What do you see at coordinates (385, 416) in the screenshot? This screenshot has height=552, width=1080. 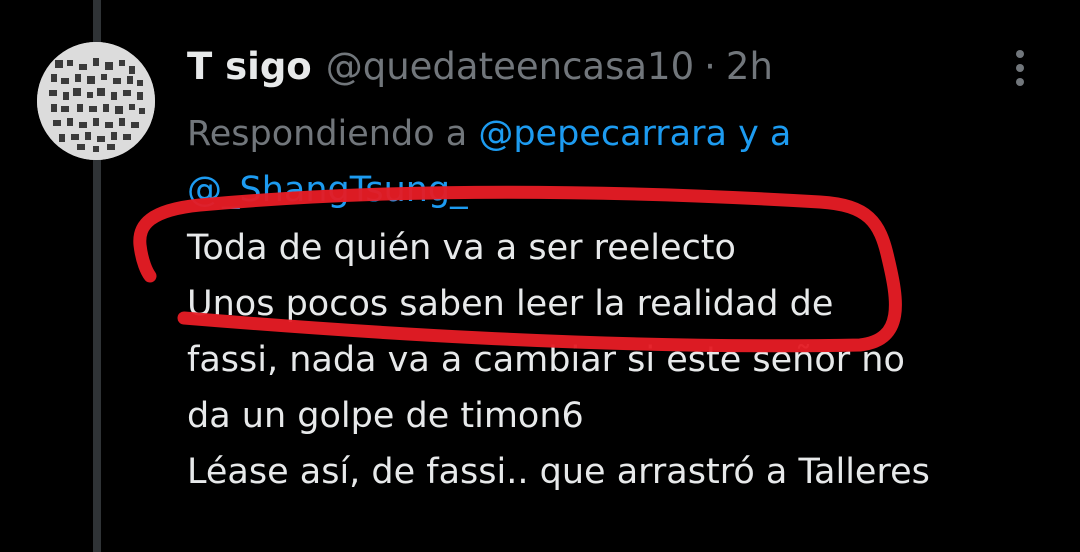 I see `tweet-text-line: da un golpe de timon6` at bounding box center [385, 416].